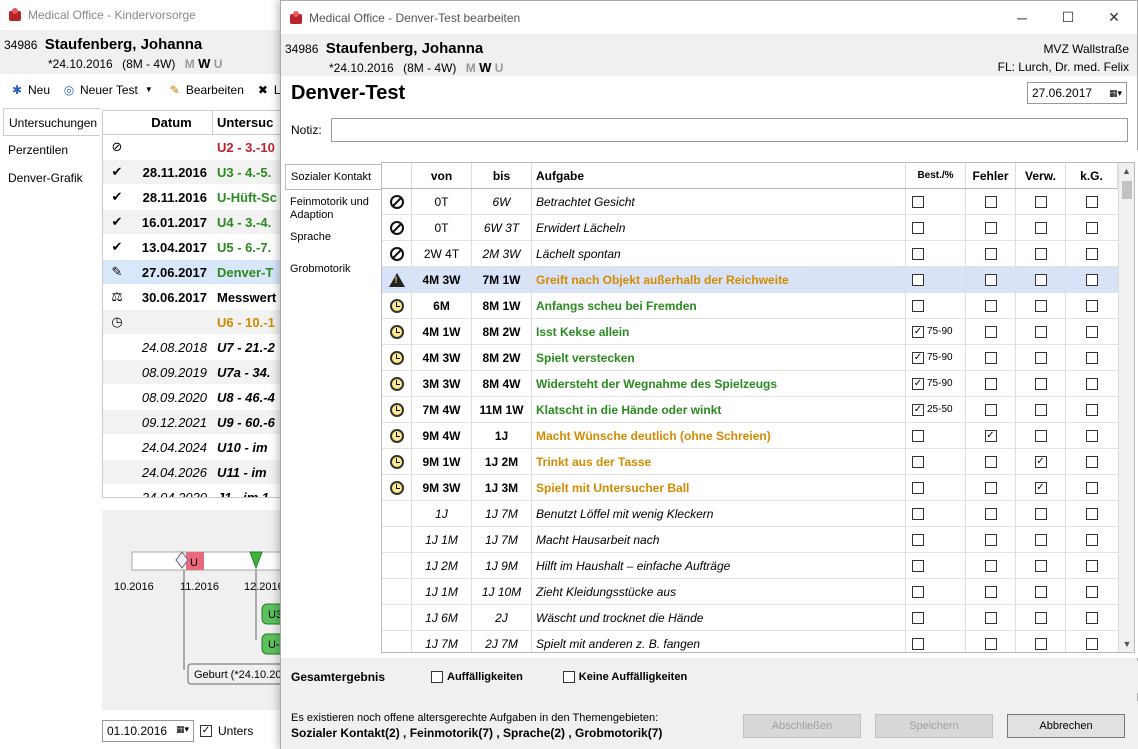 This screenshot has height=749, width=1138. What do you see at coordinates (1066, 725) in the screenshot?
I see `abbrechen-button: Abbrechen` at bounding box center [1066, 725].